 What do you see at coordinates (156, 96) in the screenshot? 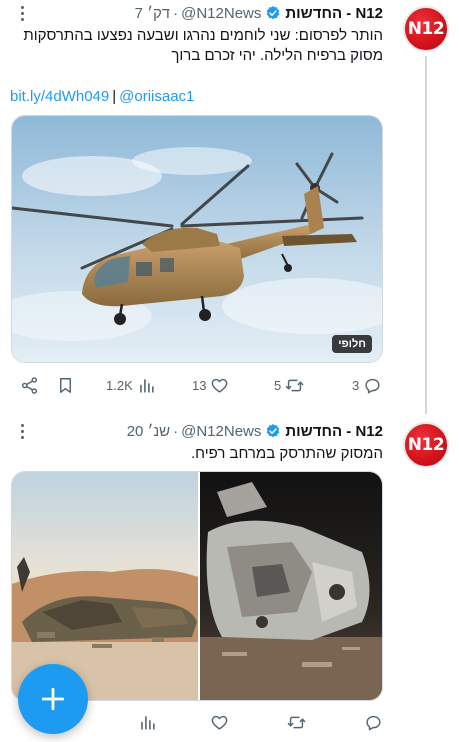
I see `mention-link: @oriisaac1` at bounding box center [156, 96].